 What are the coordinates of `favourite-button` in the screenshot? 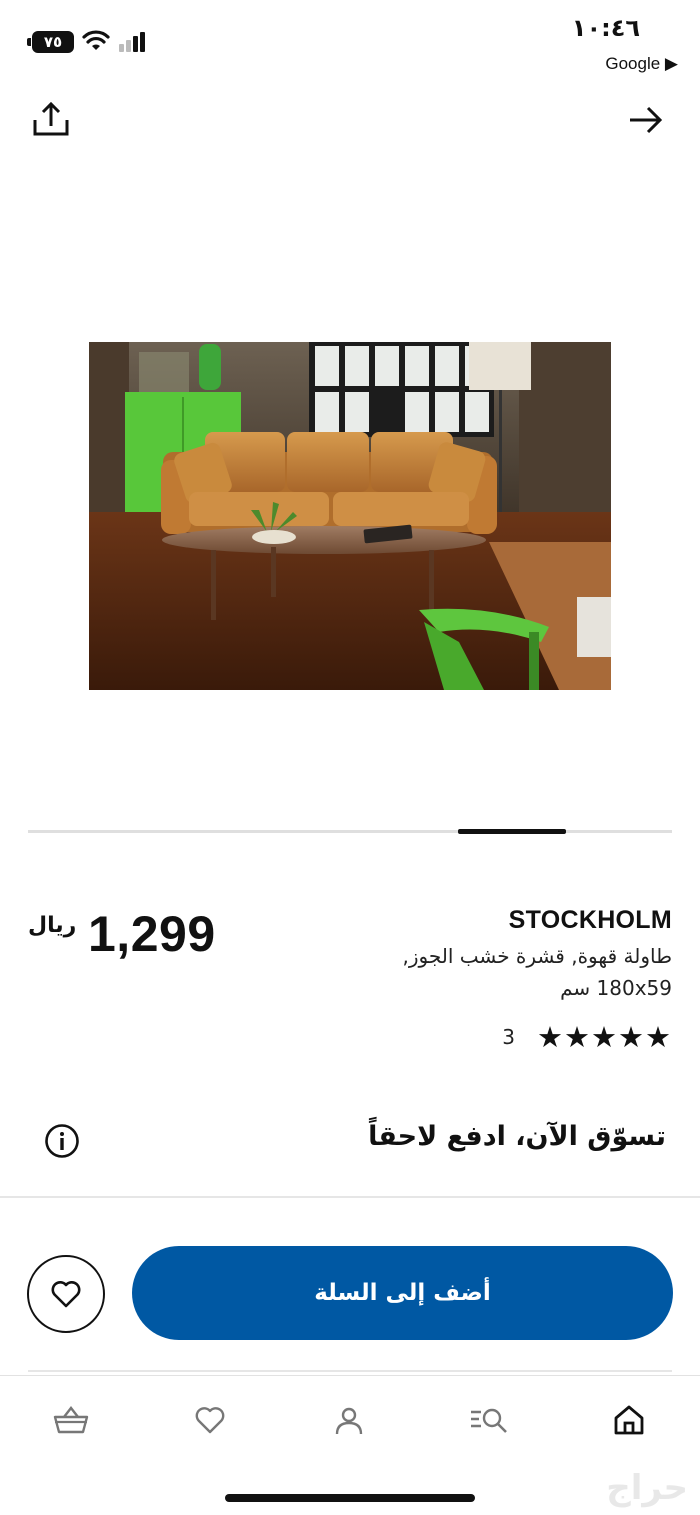 It's located at (66, 1294).